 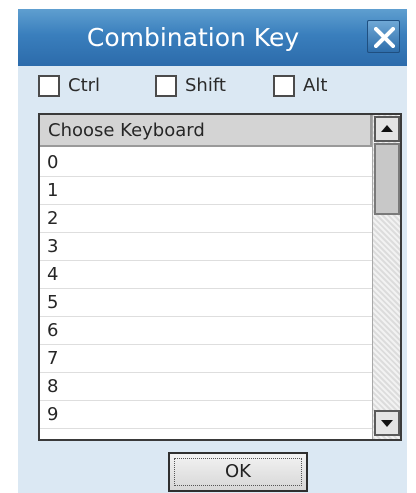 What do you see at coordinates (53, 386) in the screenshot?
I see `list-item-label: 8` at bounding box center [53, 386].